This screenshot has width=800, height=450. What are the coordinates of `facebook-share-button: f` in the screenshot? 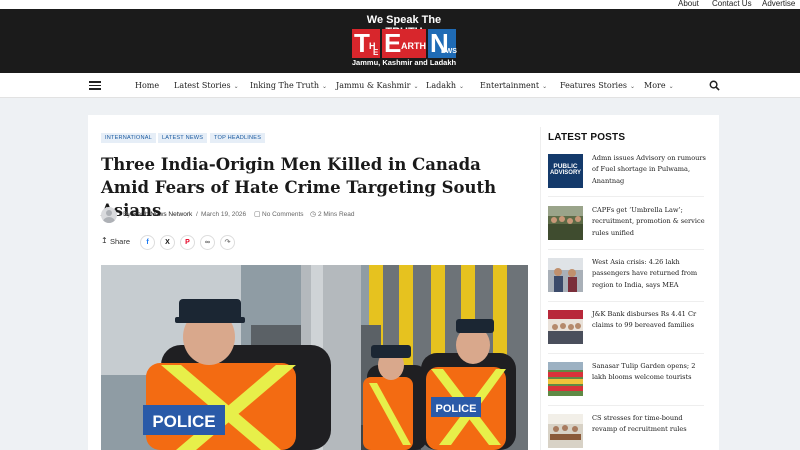 It's located at (147, 242).